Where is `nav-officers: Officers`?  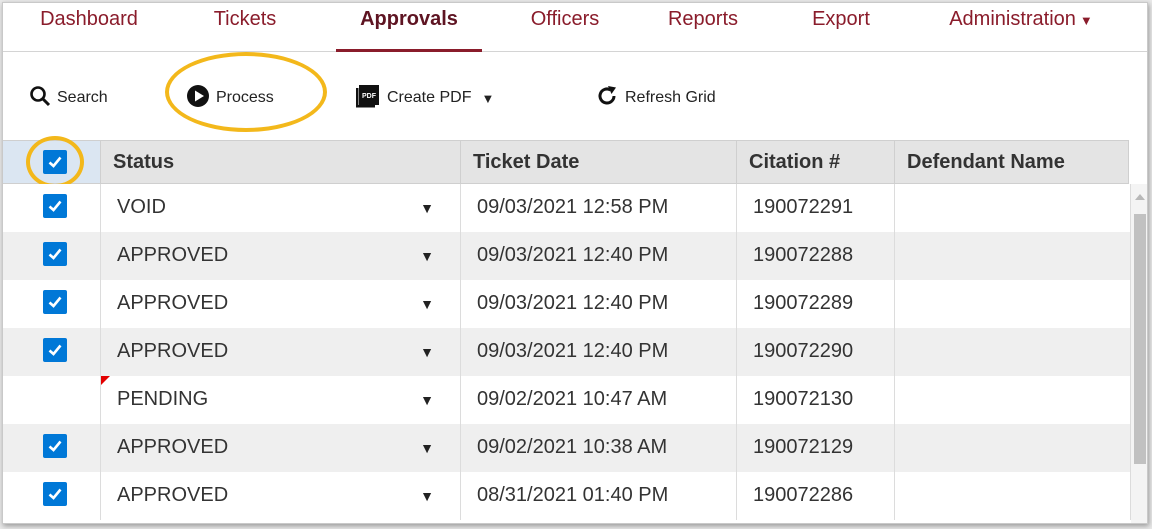 nav-officers: Officers is located at coordinates (565, 27).